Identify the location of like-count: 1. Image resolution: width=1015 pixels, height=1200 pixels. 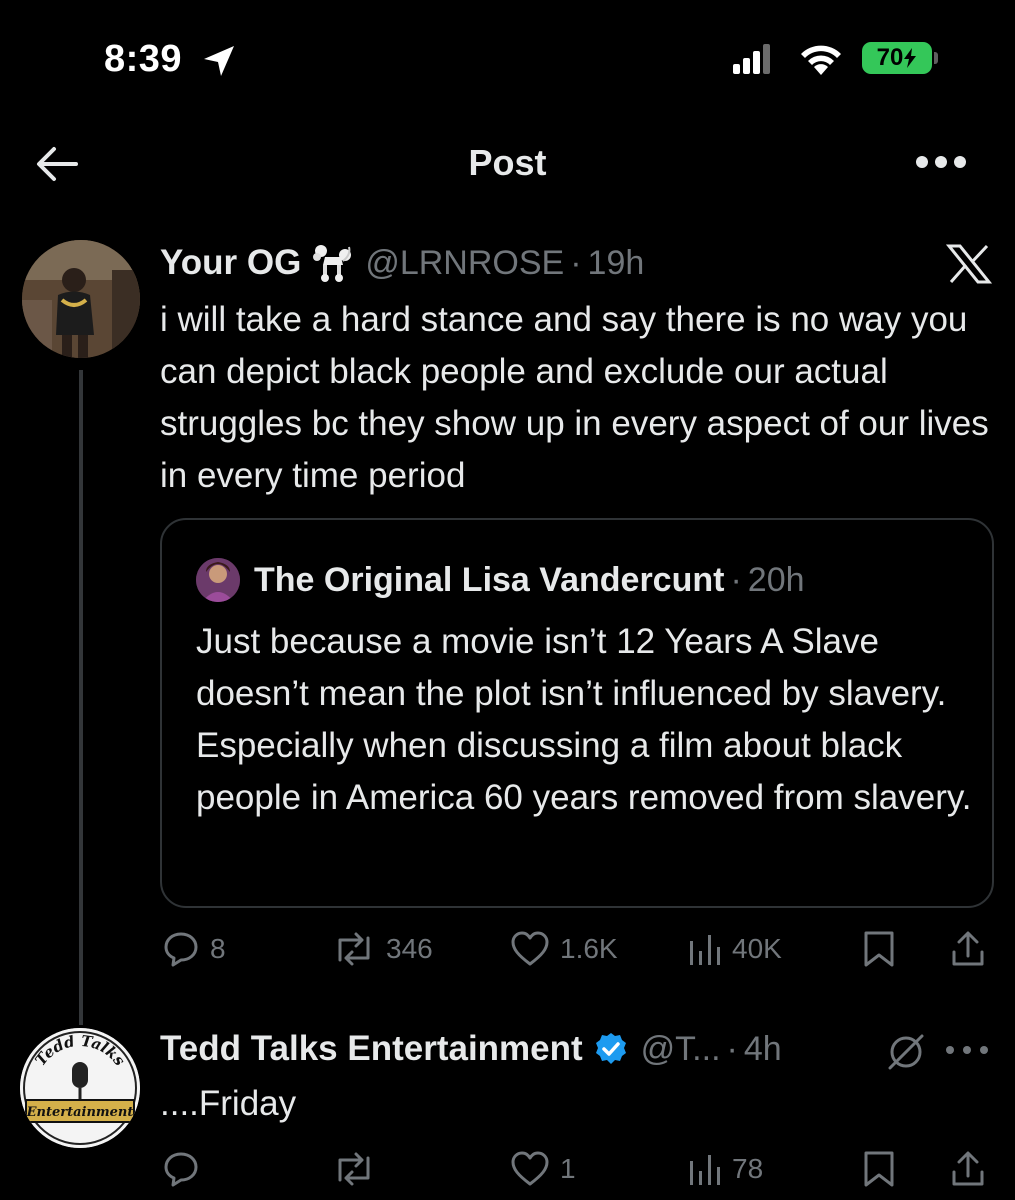
(568, 1168).